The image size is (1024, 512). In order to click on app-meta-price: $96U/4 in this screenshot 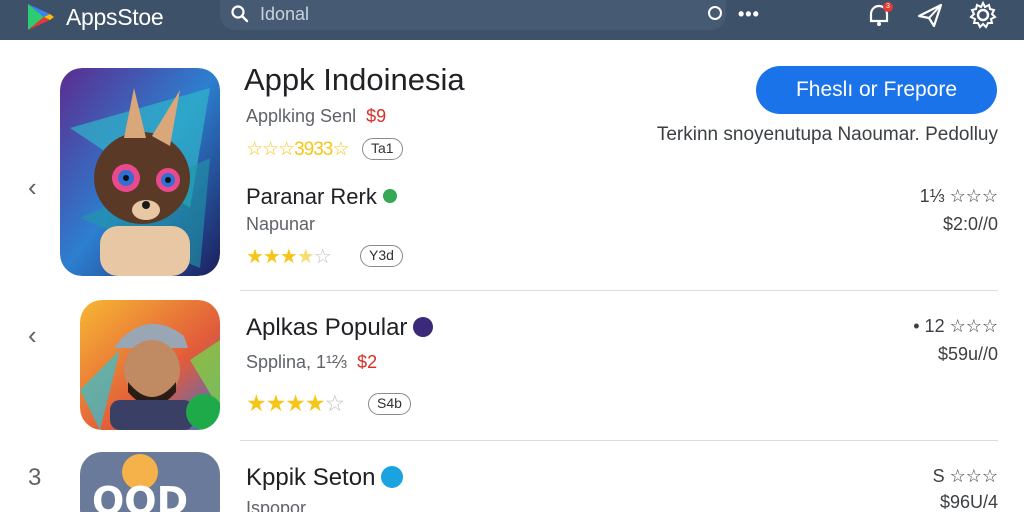, I will do `click(968, 502)`.